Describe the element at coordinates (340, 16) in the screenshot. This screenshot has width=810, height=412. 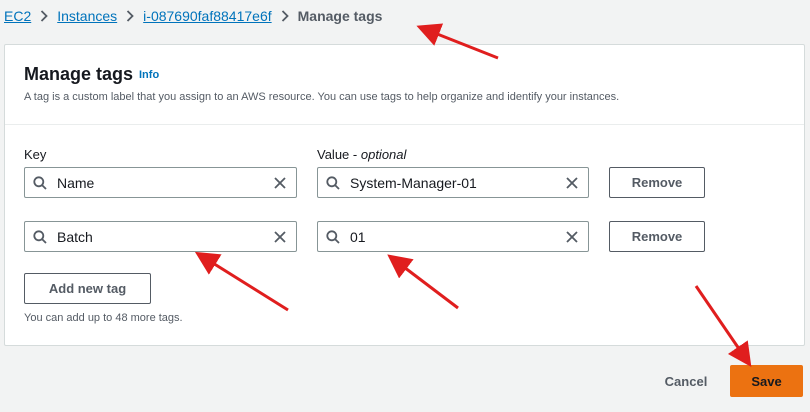
I see `breadcrumb-current: Manage tags` at that location.